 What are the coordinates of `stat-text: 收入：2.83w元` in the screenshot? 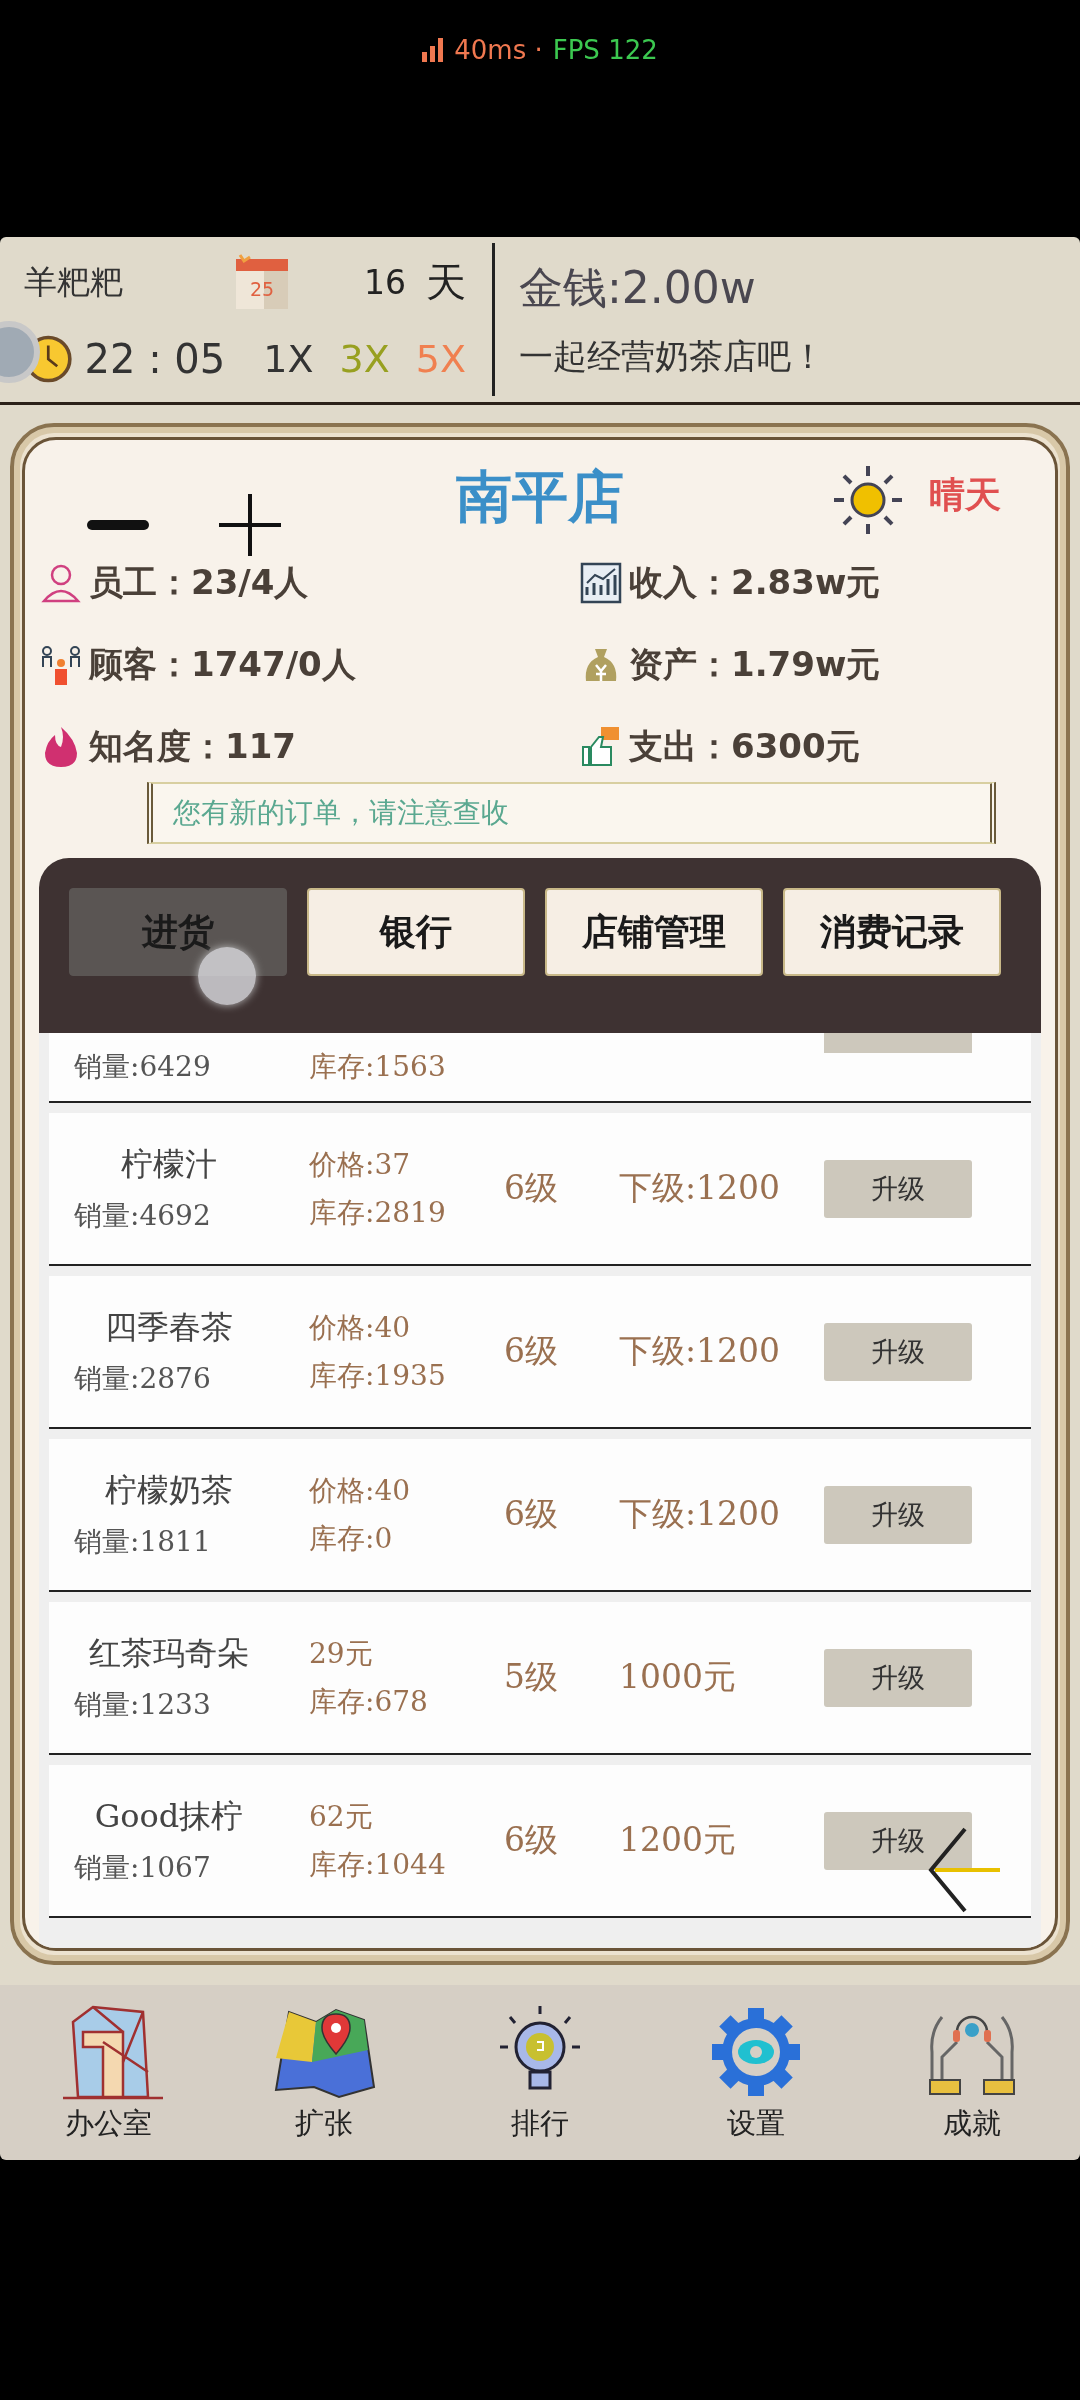 It's located at (755, 582).